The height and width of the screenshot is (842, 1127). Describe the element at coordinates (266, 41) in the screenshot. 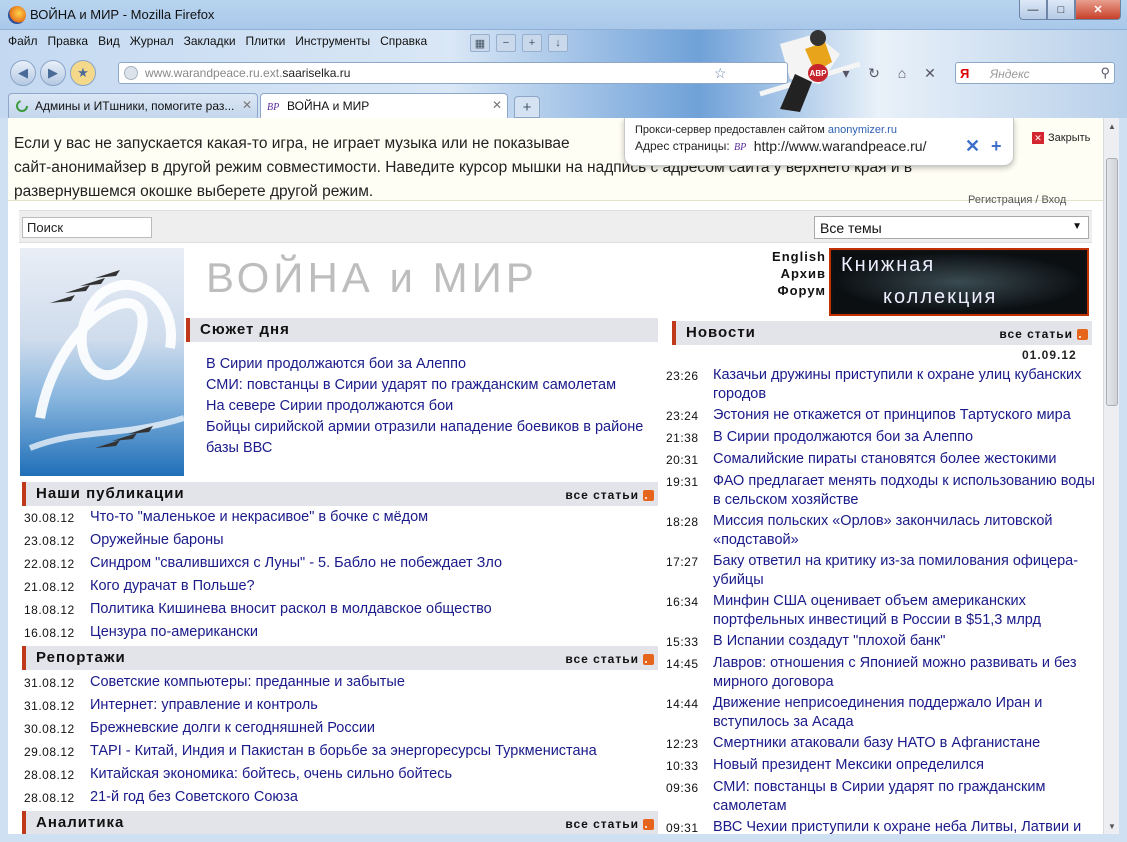

I see `menu-tiles: Плитки` at that location.